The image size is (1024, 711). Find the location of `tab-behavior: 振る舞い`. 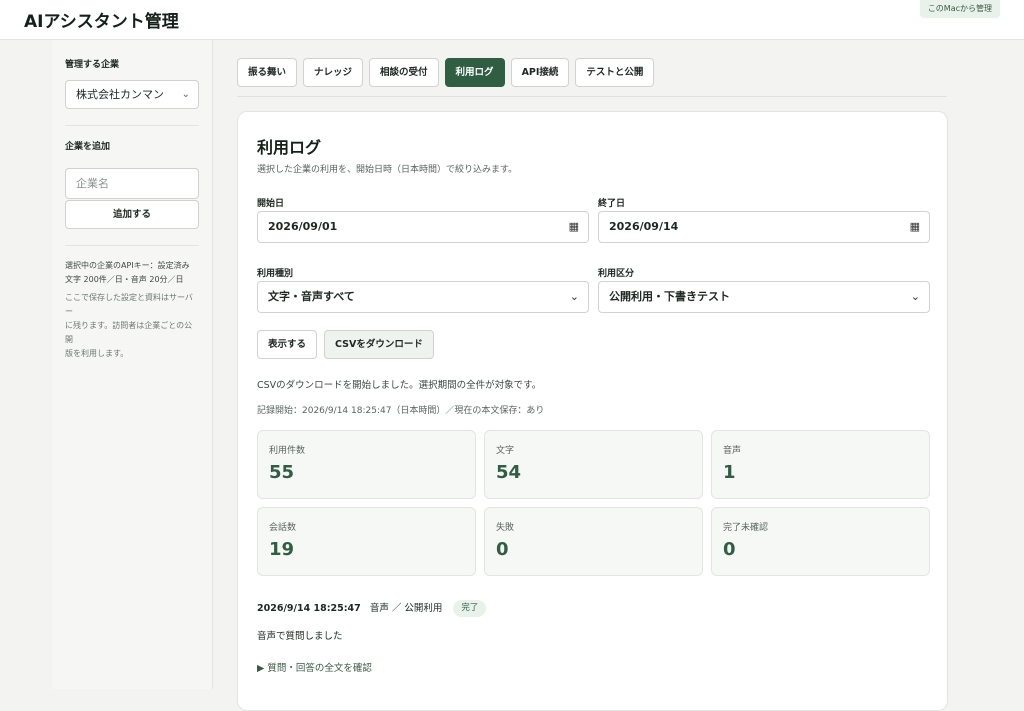

tab-behavior: 振る舞い is located at coordinates (267, 72).